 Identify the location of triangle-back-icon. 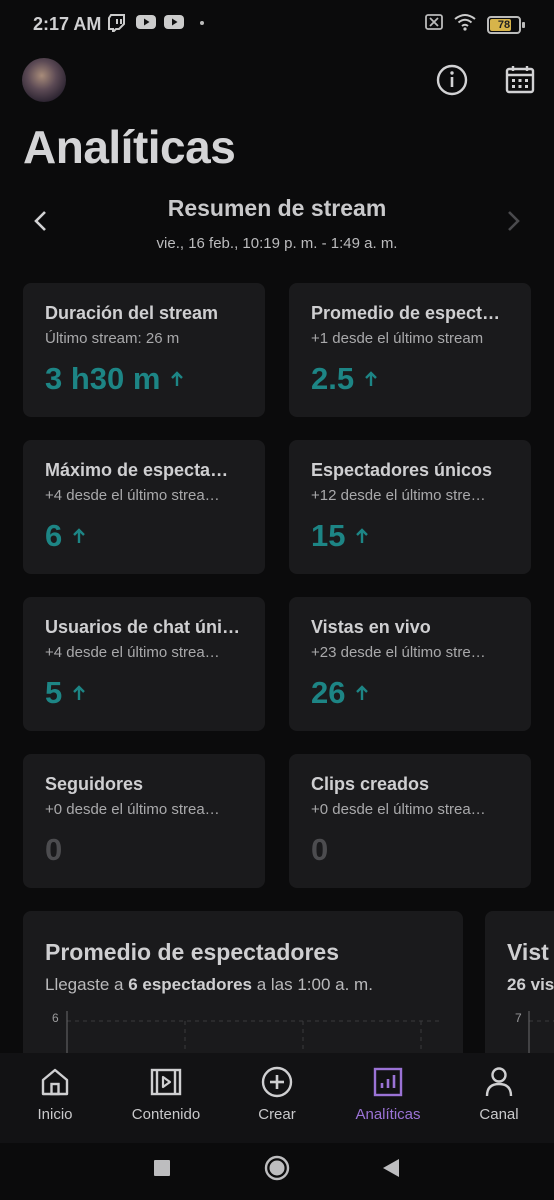
(391, 1168).